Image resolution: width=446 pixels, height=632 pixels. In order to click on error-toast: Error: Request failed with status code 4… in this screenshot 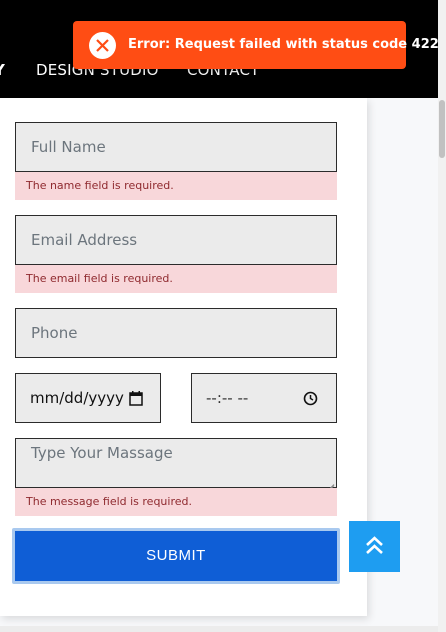, I will do `click(256, 45)`.